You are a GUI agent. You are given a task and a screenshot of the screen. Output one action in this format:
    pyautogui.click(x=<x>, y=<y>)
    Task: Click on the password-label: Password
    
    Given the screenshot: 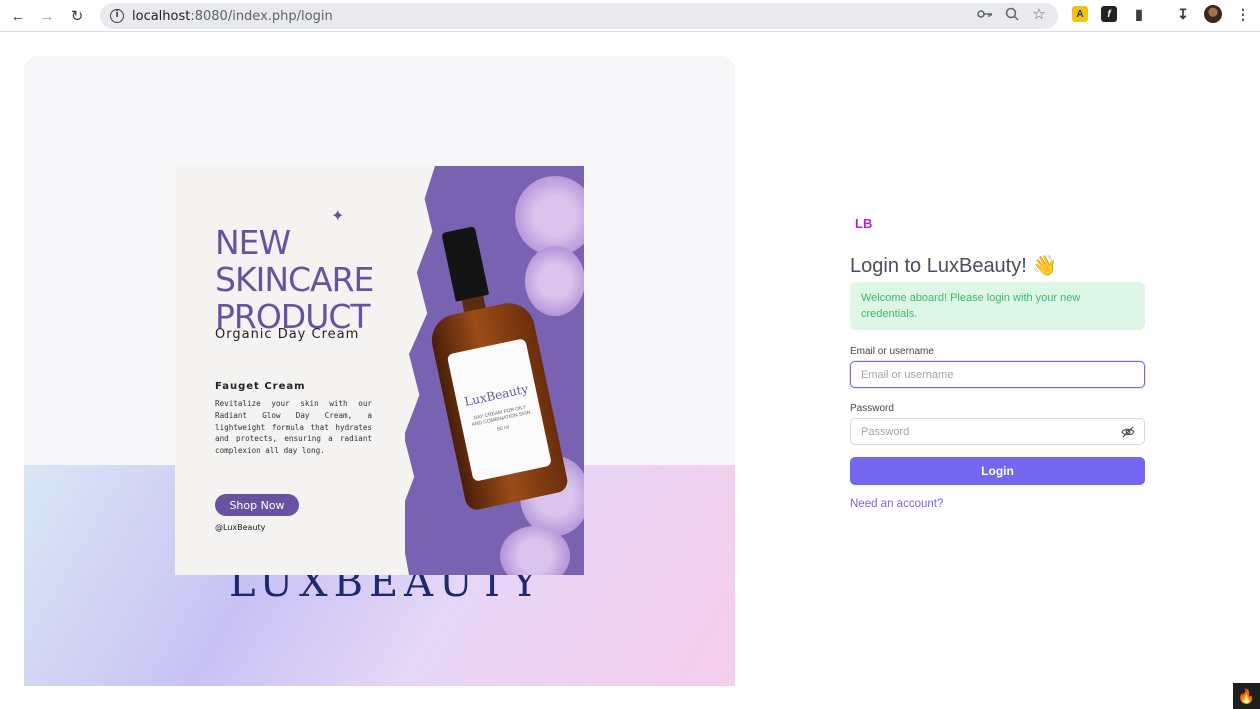 What is the action you would take?
    pyautogui.click(x=872, y=408)
    